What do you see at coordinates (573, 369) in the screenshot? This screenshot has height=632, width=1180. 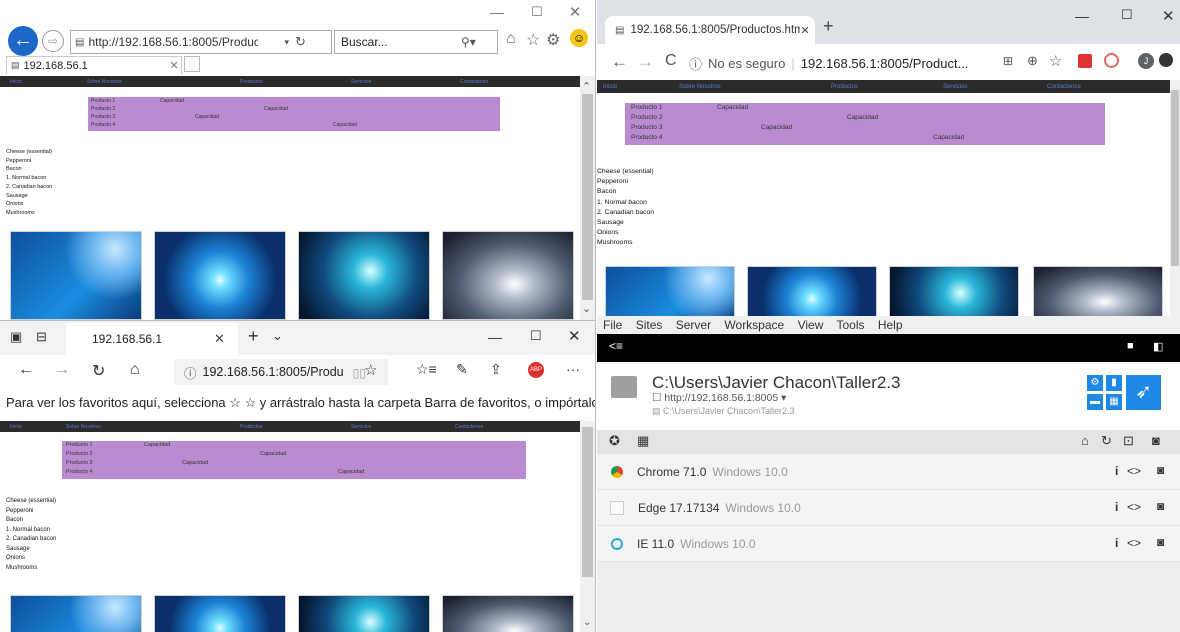 I see `more-icon: ···` at bounding box center [573, 369].